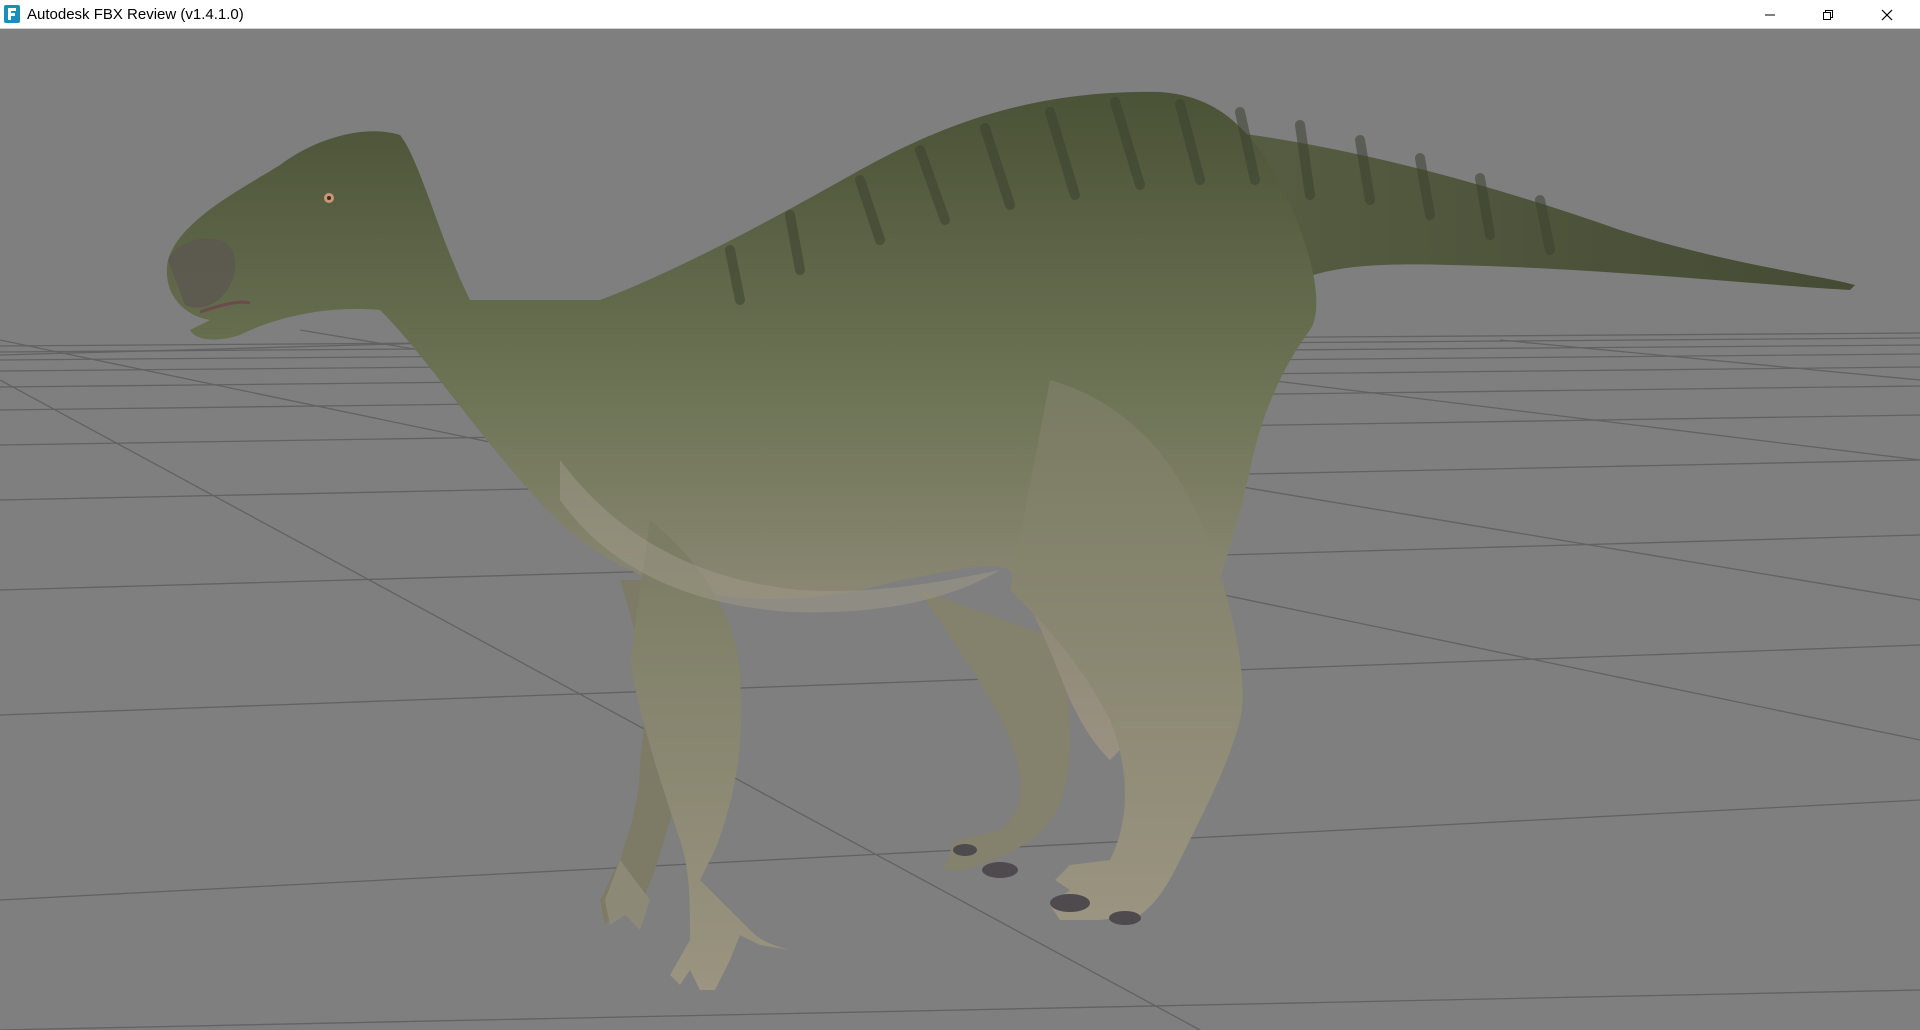 The image size is (1920, 1030). I want to click on window-title: Autodesk FBX Review (v1.4.1.0), so click(135, 14).